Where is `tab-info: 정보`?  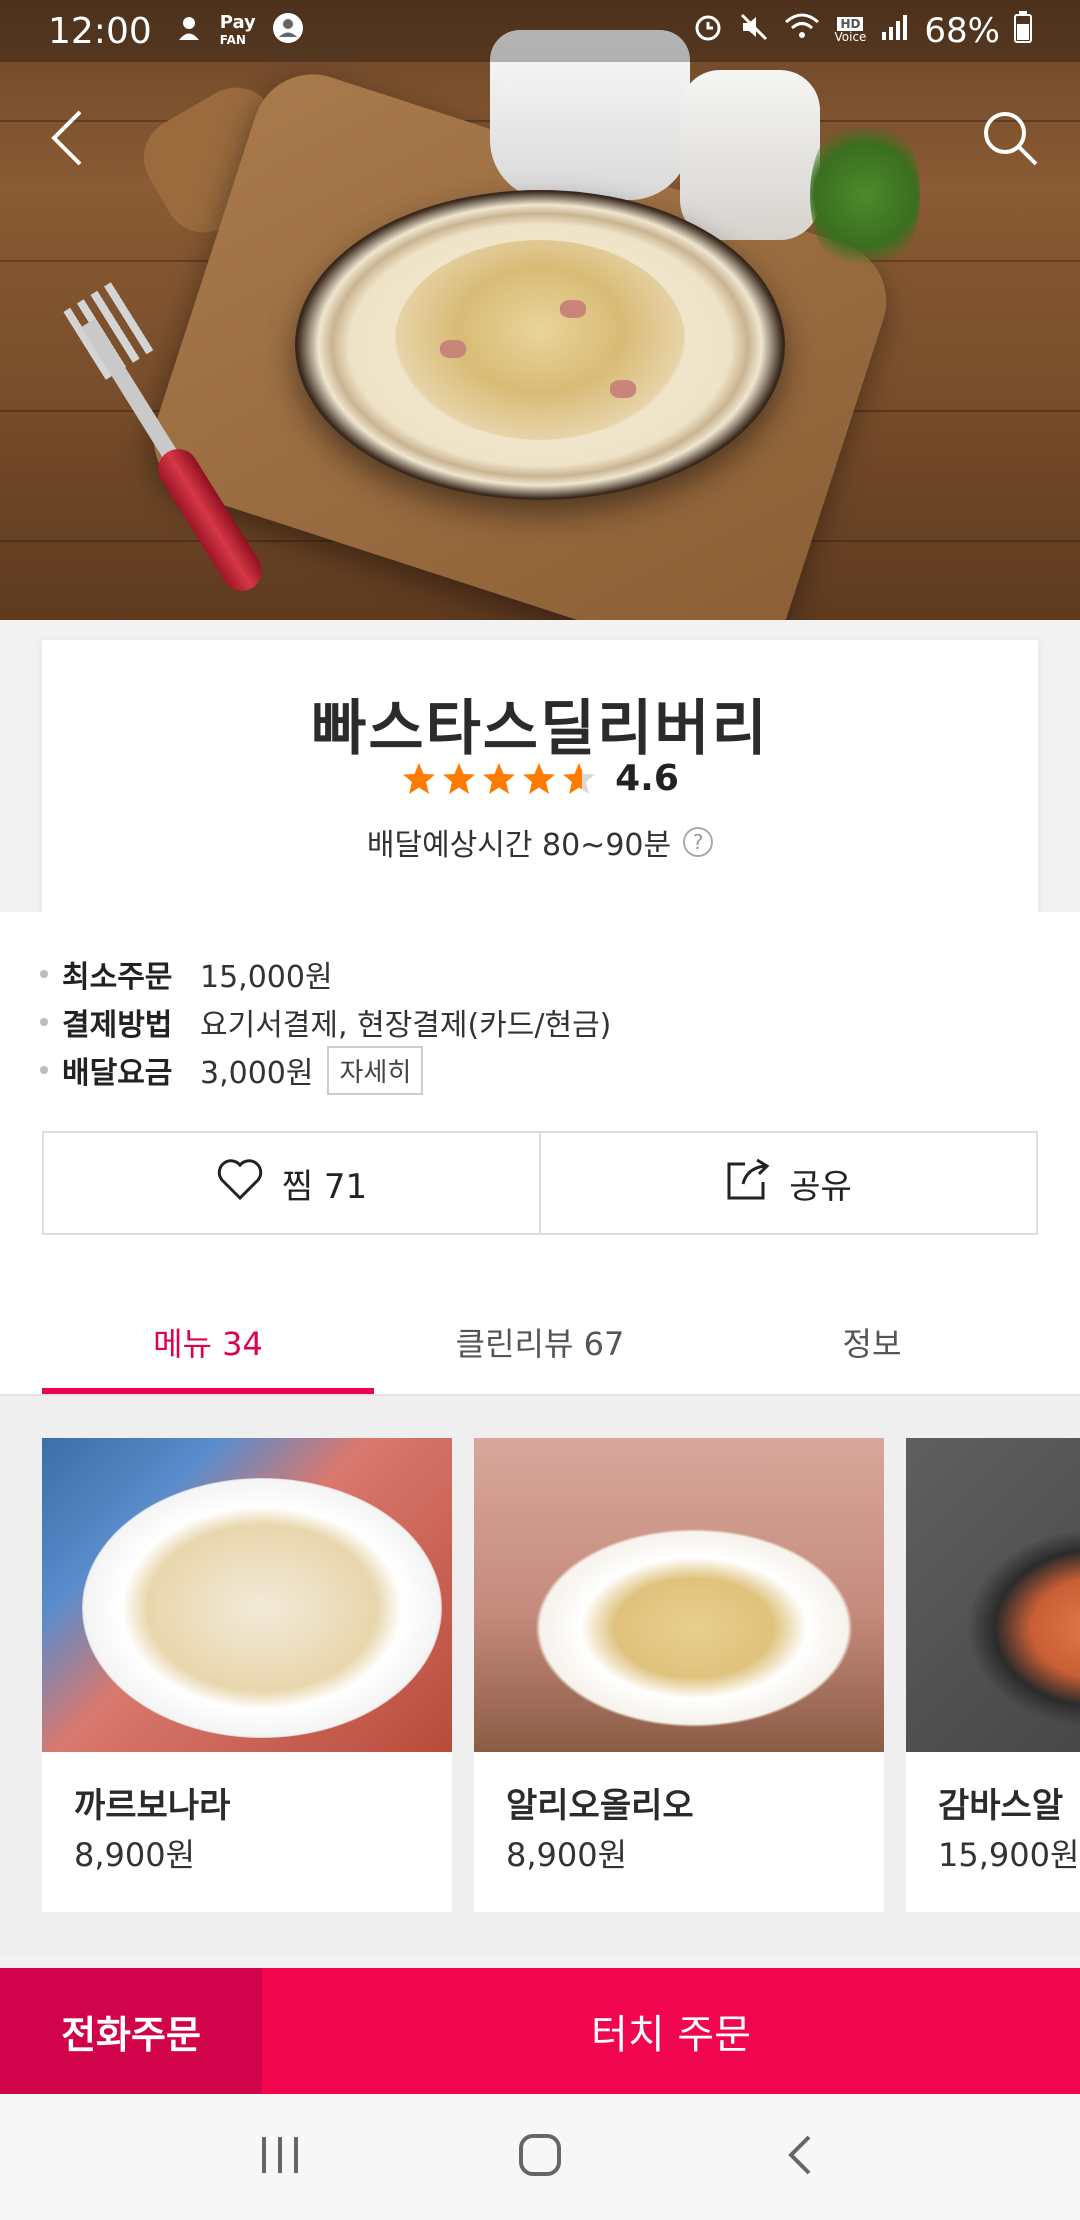
tab-info: 정보 is located at coordinates (872, 1342).